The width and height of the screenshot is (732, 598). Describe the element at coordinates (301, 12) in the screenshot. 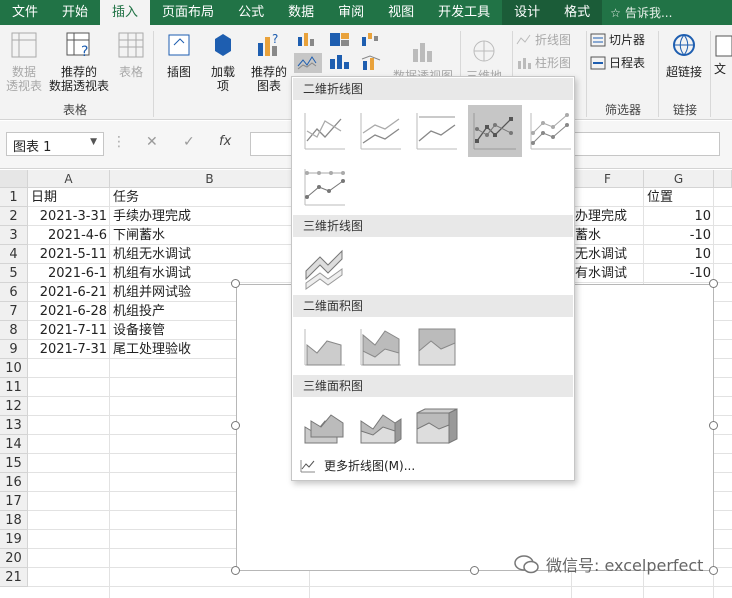

I see `tab-data: 数据` at that location.